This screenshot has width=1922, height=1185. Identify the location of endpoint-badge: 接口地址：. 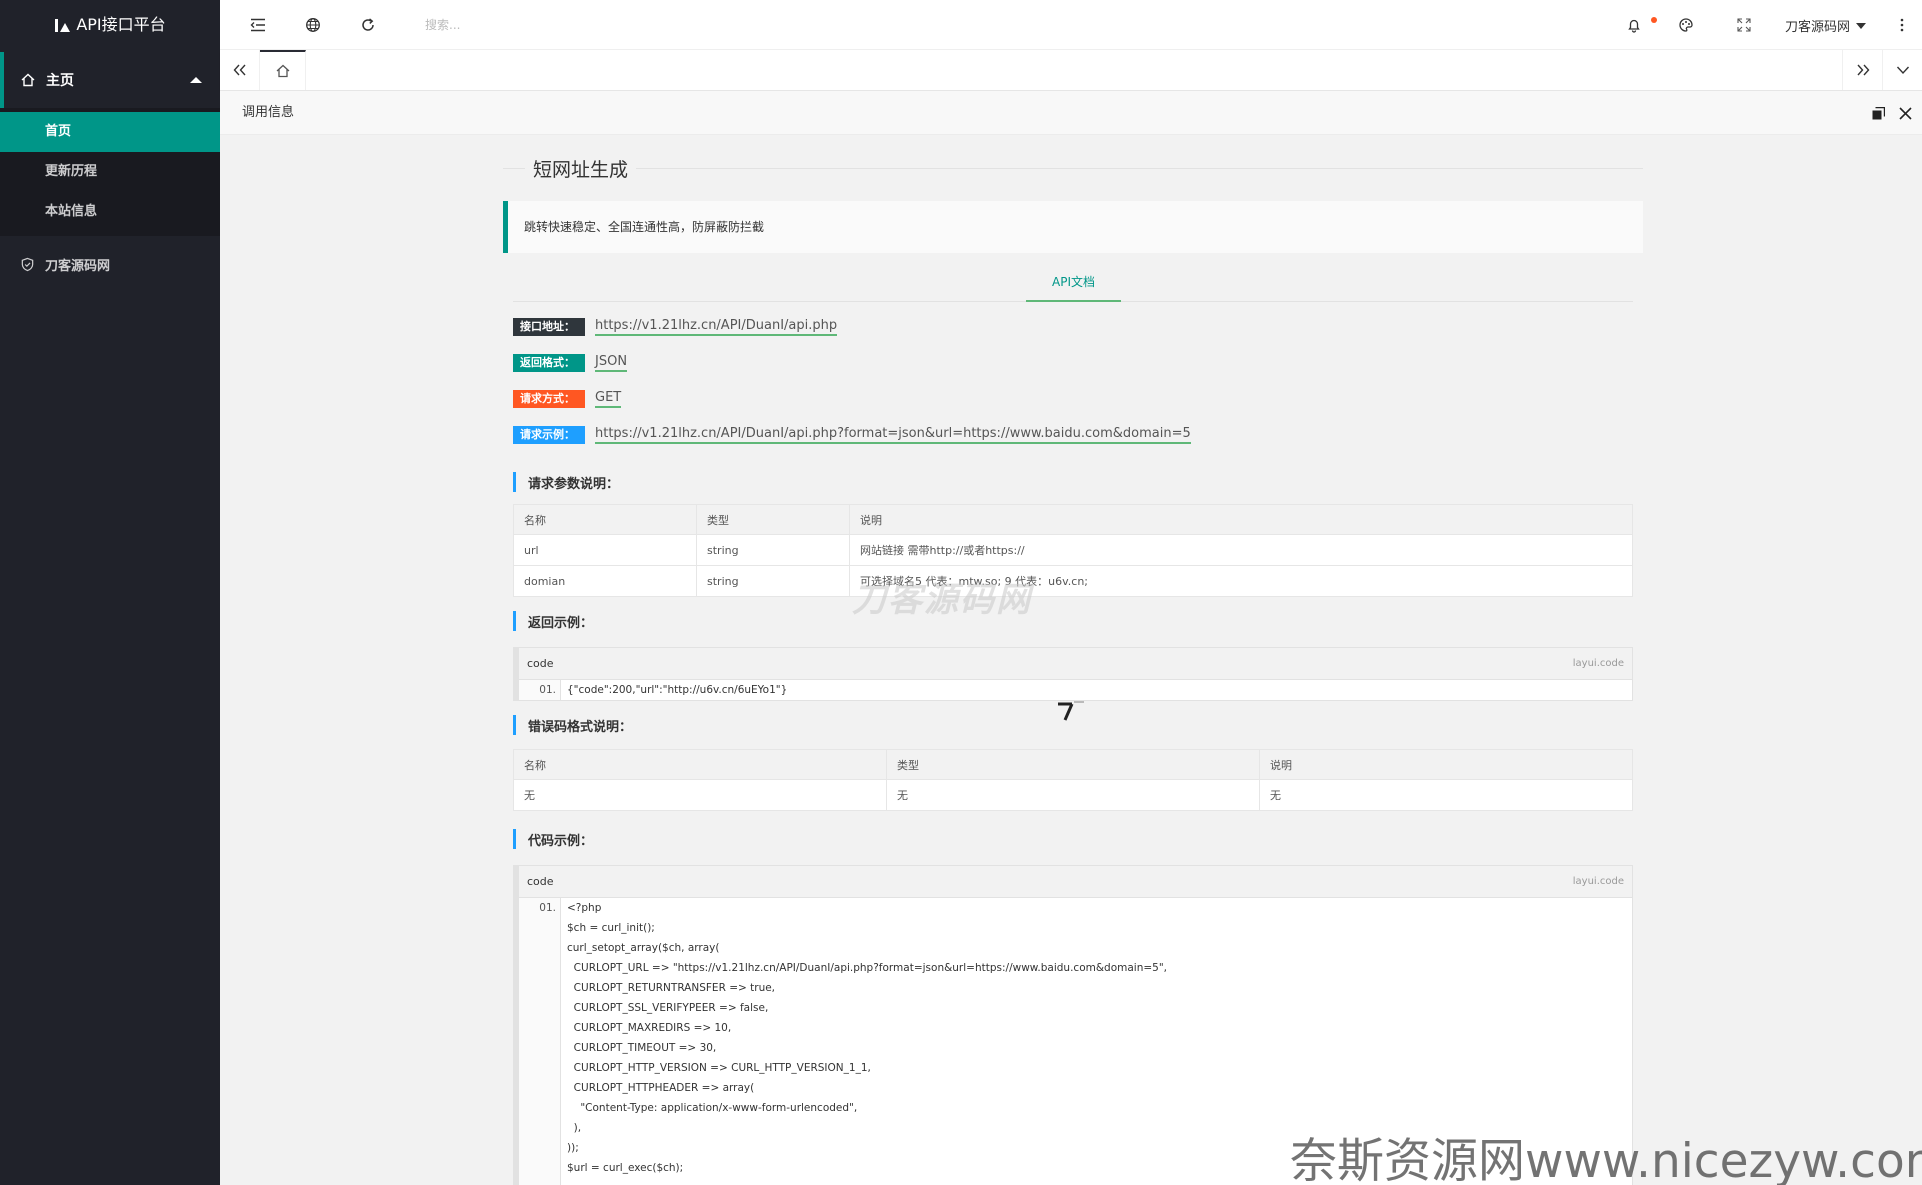
(549, 327).